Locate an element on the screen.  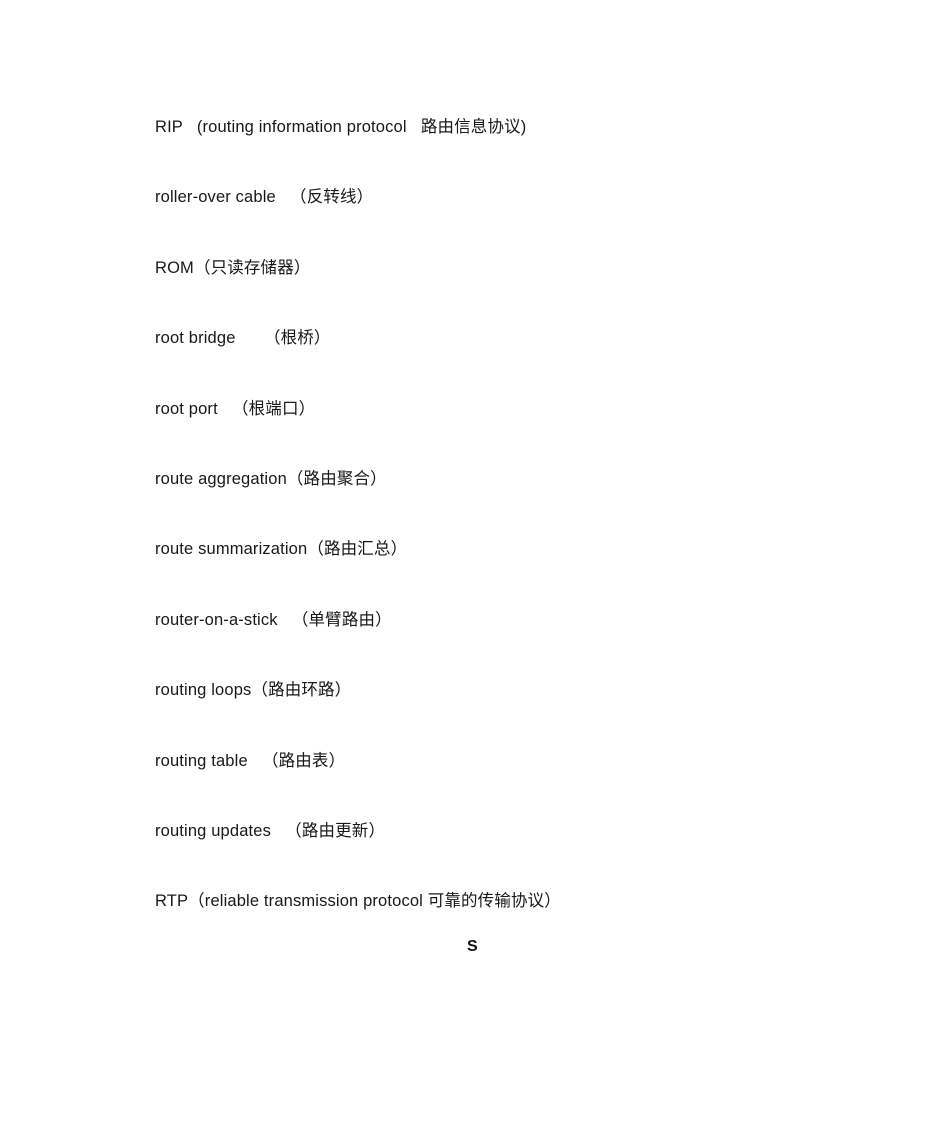
glossary-entry: routing loops（路由环路） is located at coordinates (253, 690).